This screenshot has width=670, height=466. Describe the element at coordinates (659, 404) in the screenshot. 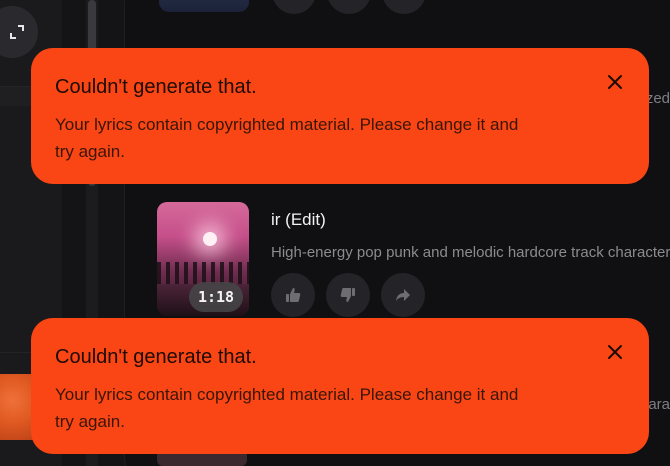

I see `truncated-description-peek: ara` at that location.